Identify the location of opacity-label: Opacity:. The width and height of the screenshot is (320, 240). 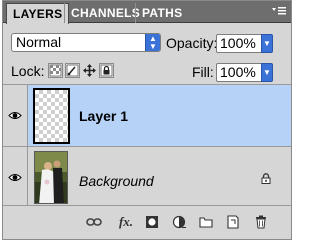
(192, 43).